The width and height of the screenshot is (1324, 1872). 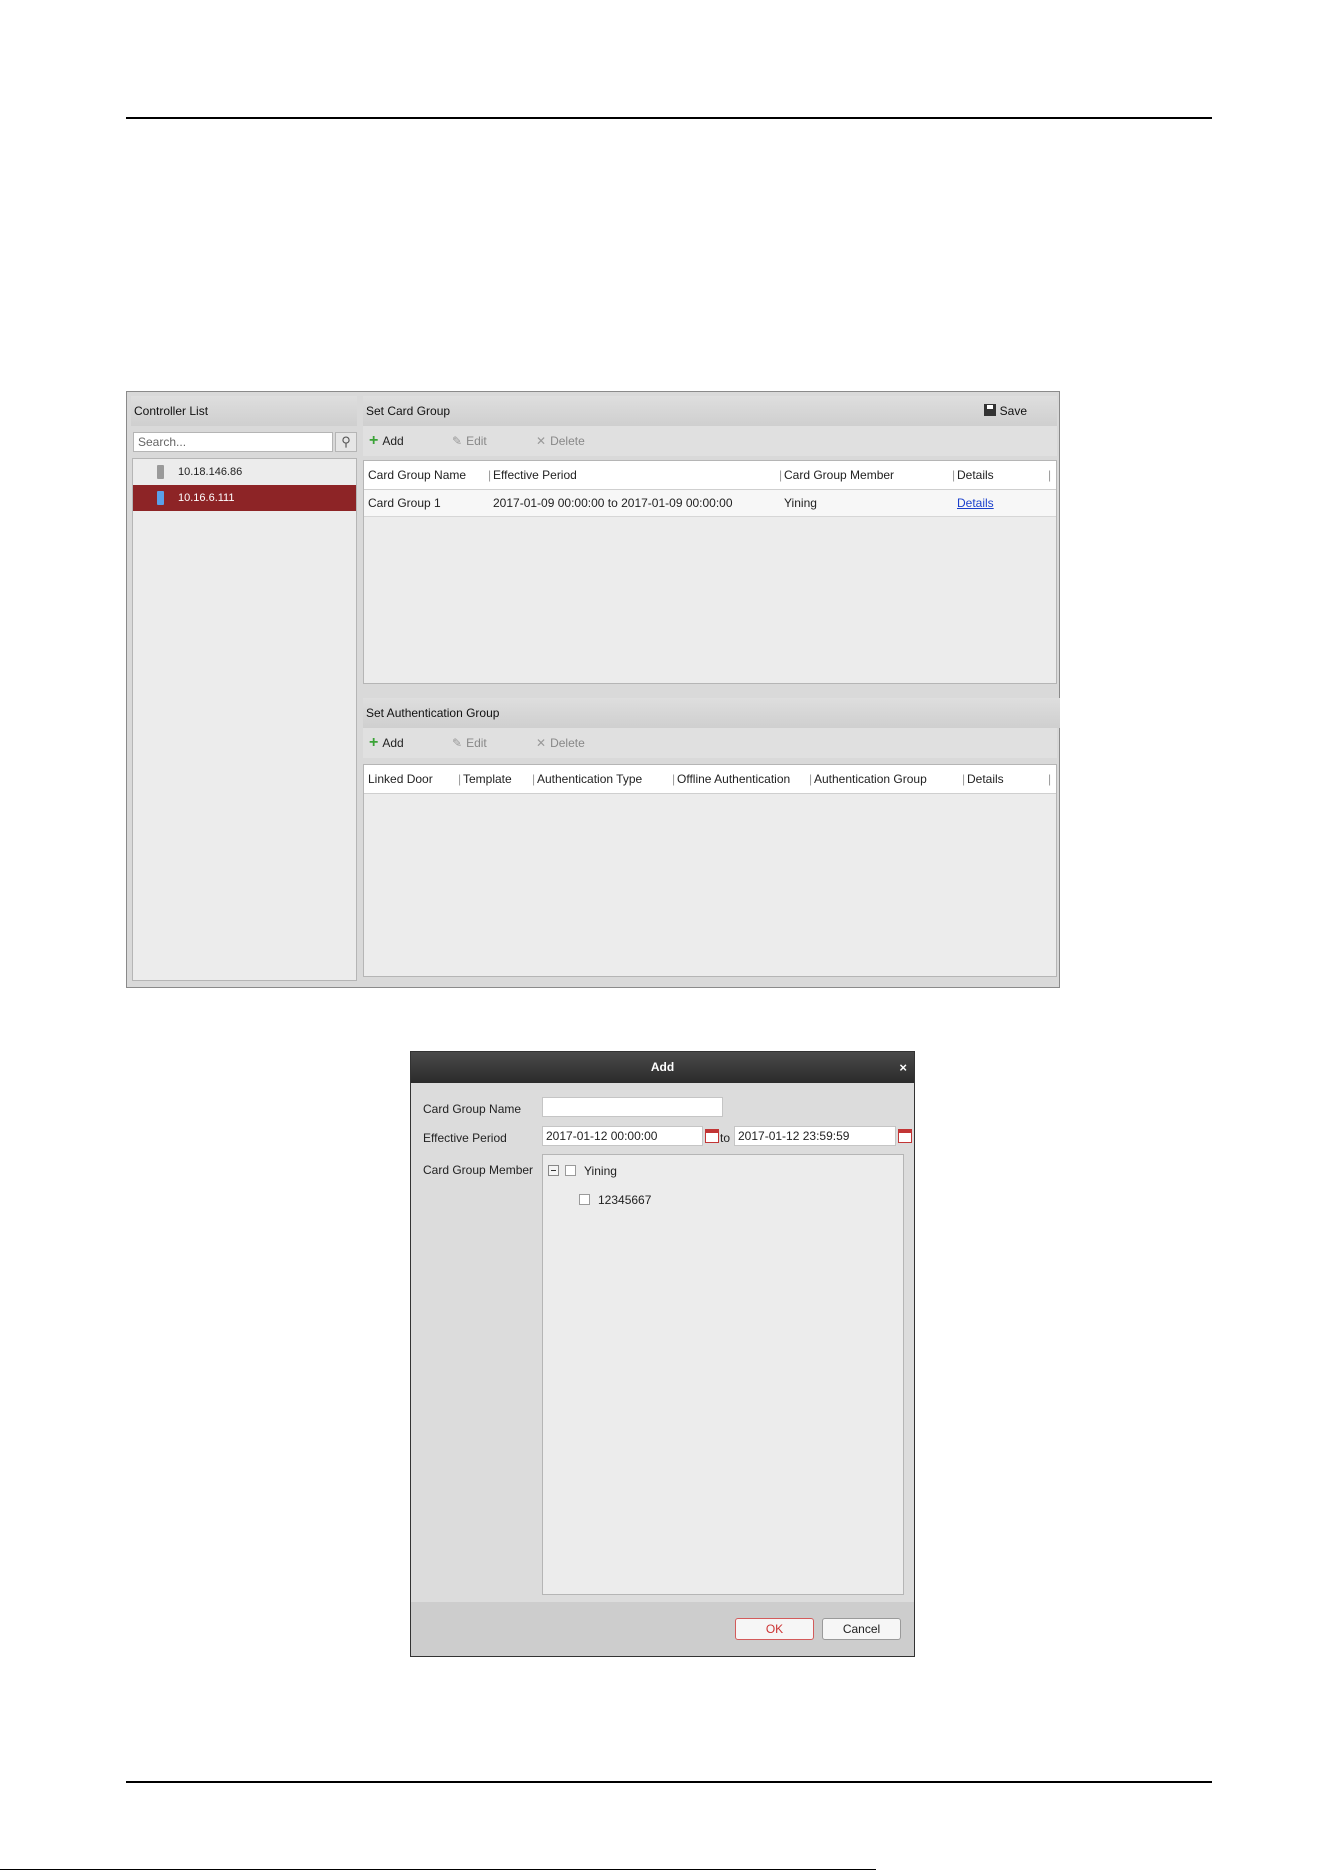 I want to click on column-header: Authentication Type, so click(x=589, y=779).